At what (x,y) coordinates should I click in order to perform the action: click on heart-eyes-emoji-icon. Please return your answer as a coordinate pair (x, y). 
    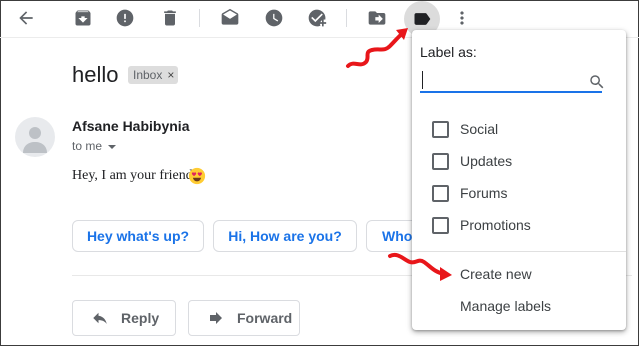
    Looking at the image, I should click on (197, 176).